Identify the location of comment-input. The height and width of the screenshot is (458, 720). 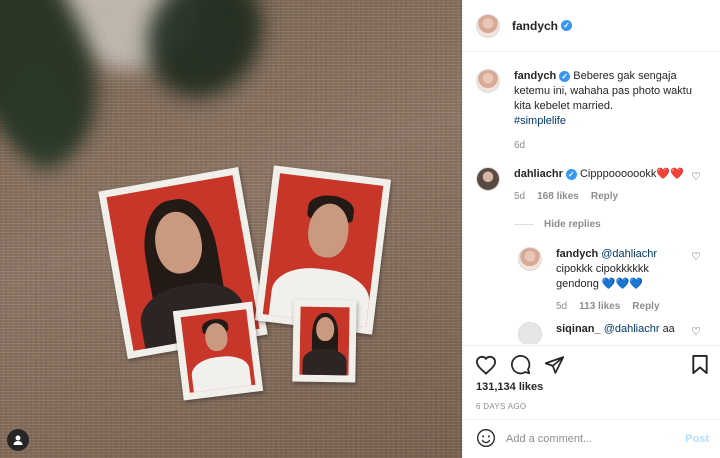
(591, 439).